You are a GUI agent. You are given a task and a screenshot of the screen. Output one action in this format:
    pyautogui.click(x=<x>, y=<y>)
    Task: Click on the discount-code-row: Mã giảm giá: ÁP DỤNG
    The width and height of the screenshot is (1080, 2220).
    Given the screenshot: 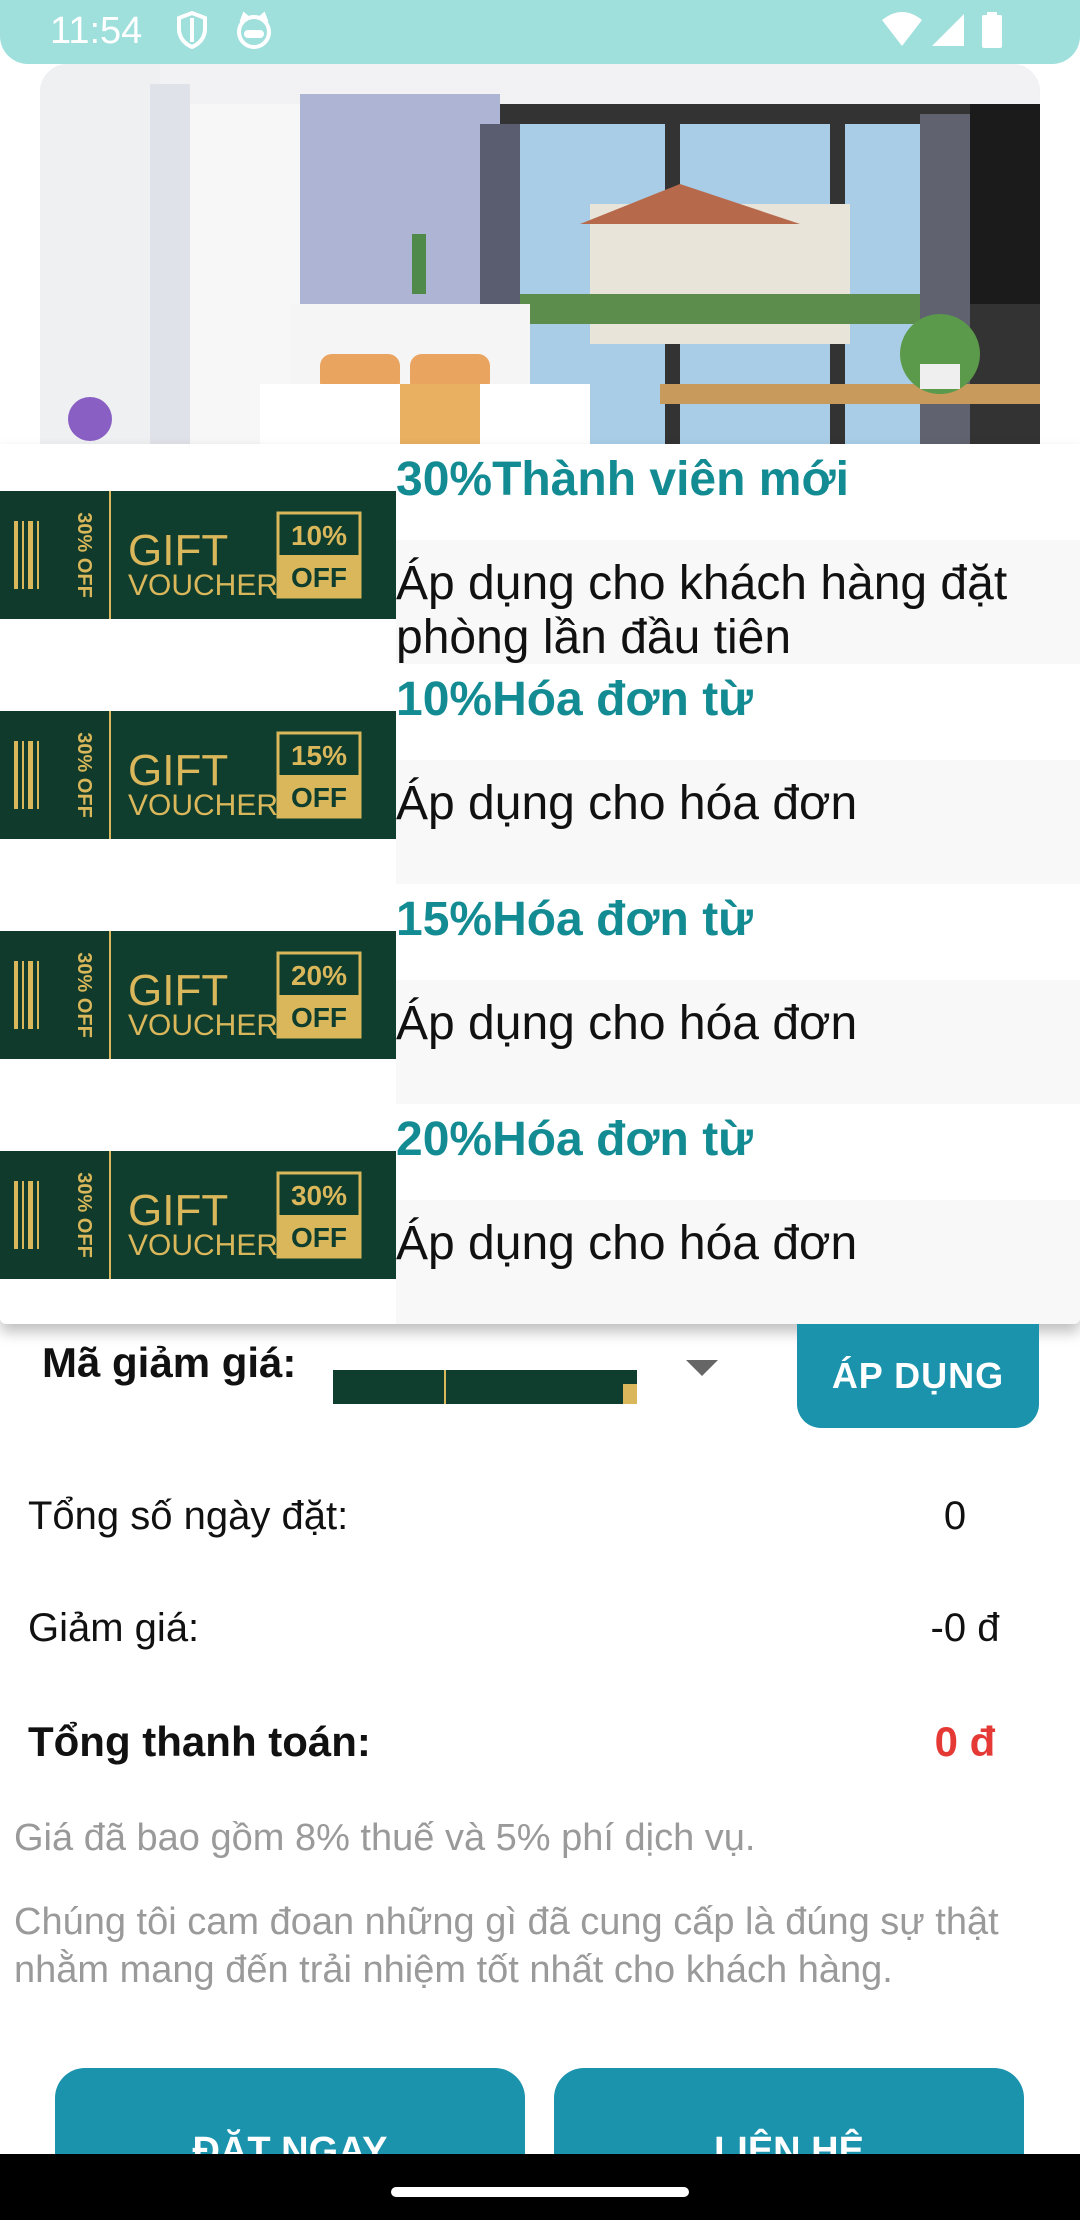 What is the action you would take?
    pyautogui.click(x=540, y=1376)
    